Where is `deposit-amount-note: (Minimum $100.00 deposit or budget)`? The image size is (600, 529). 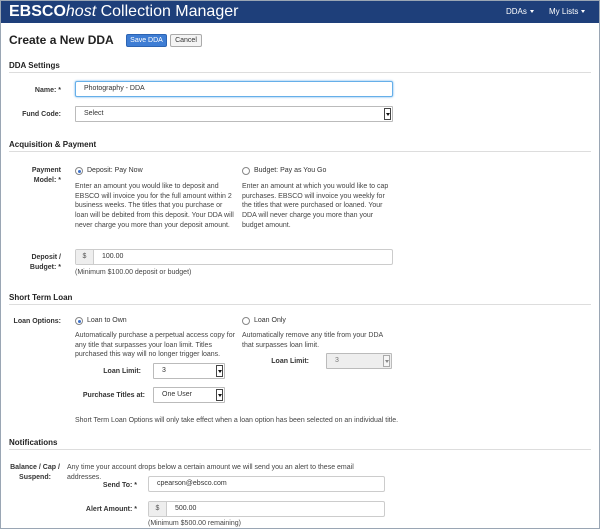
deposit-amount-note: (Minimum $100.00 deposit or budget) is located at coordinates (133, 272).